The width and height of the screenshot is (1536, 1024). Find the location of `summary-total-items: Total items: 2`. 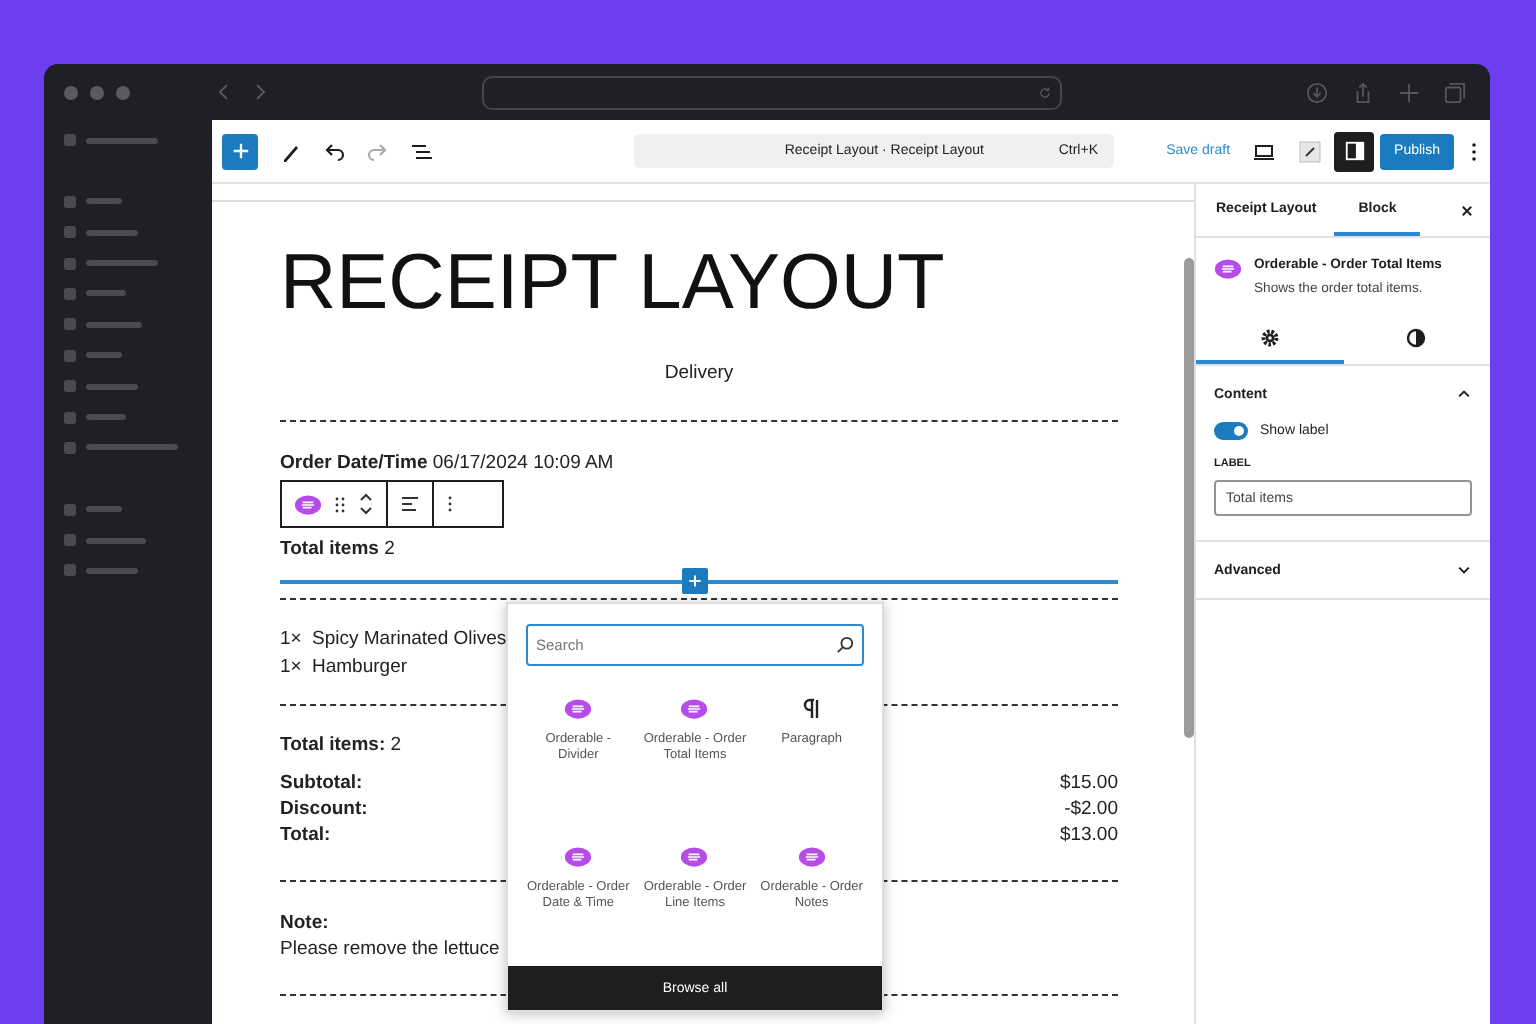

summary-total-items: Total items: 2 is located at coordinates (341, 745).